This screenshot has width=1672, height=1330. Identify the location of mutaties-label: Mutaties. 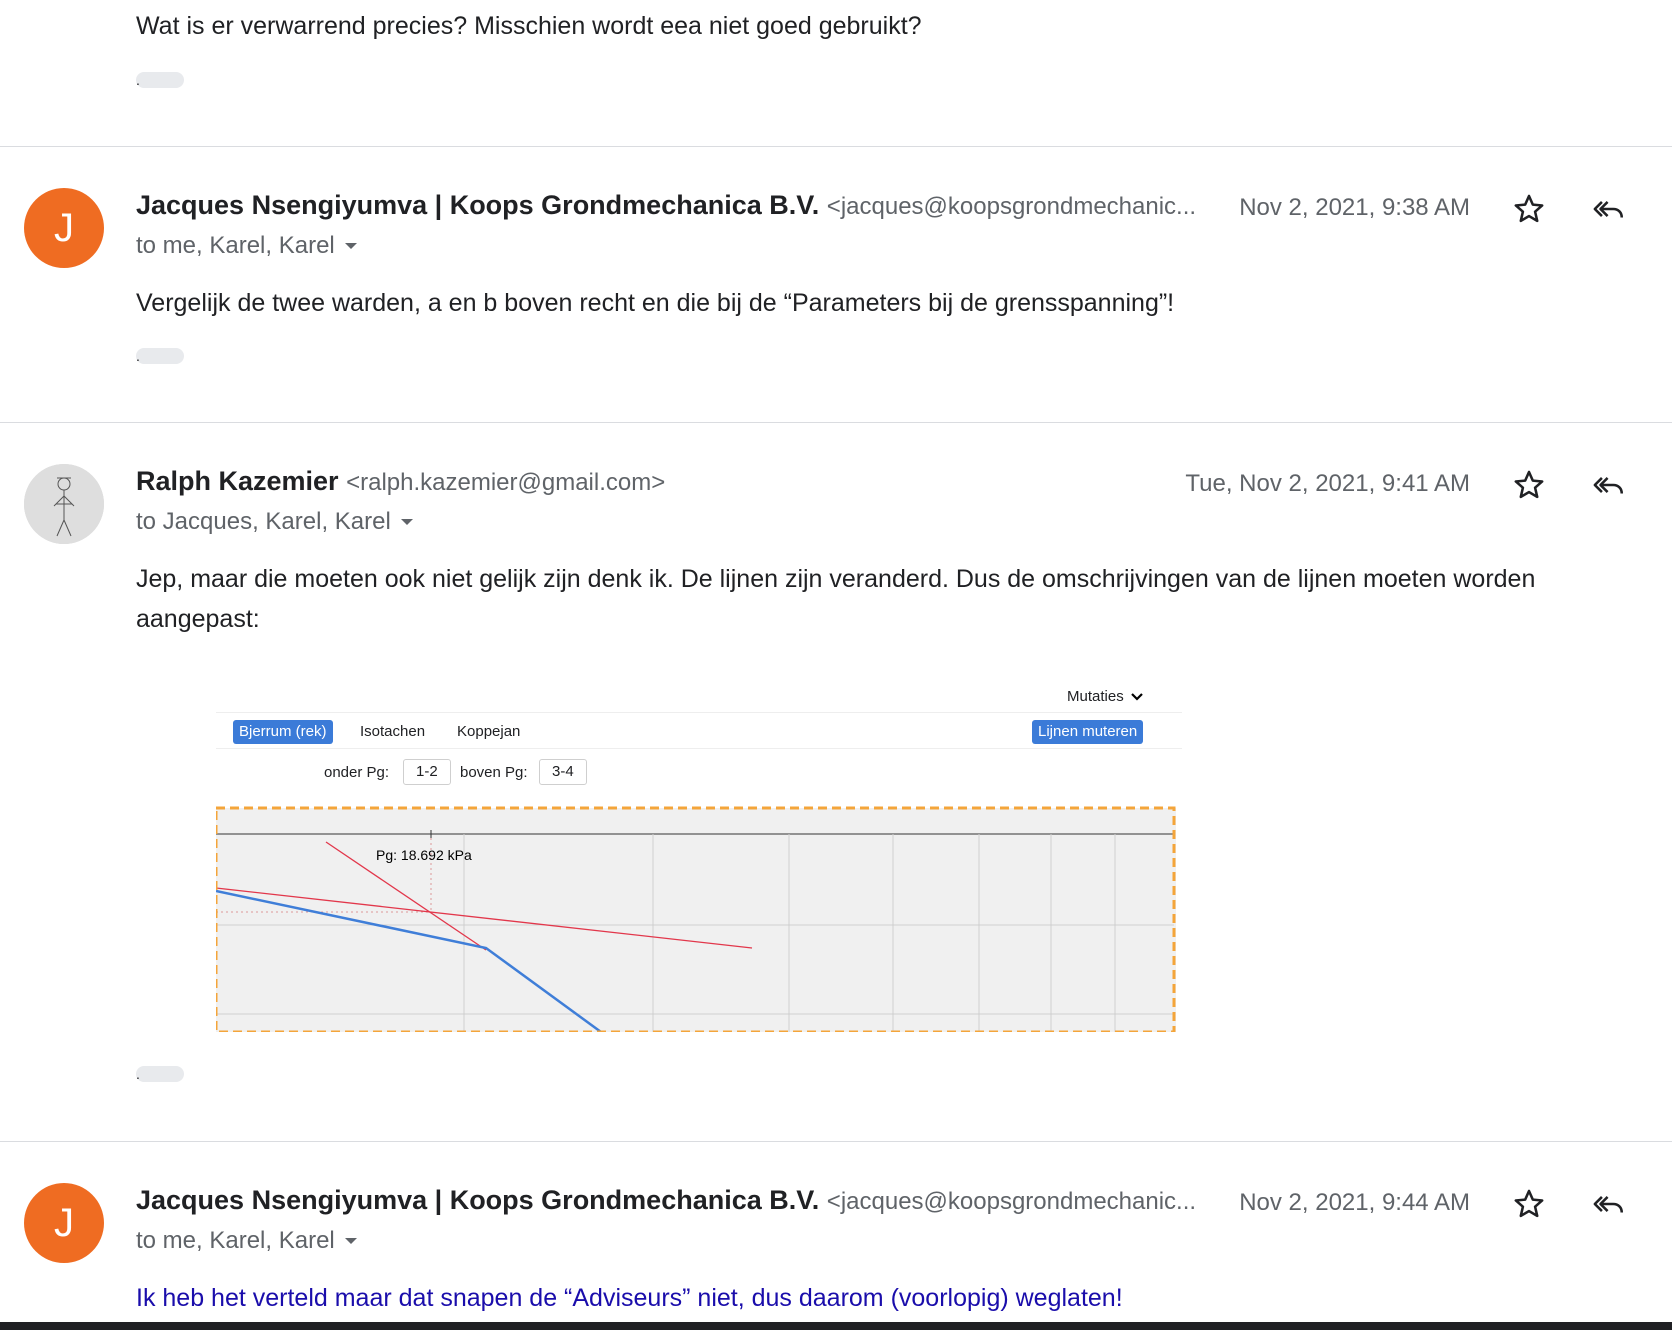
(1095, 696).